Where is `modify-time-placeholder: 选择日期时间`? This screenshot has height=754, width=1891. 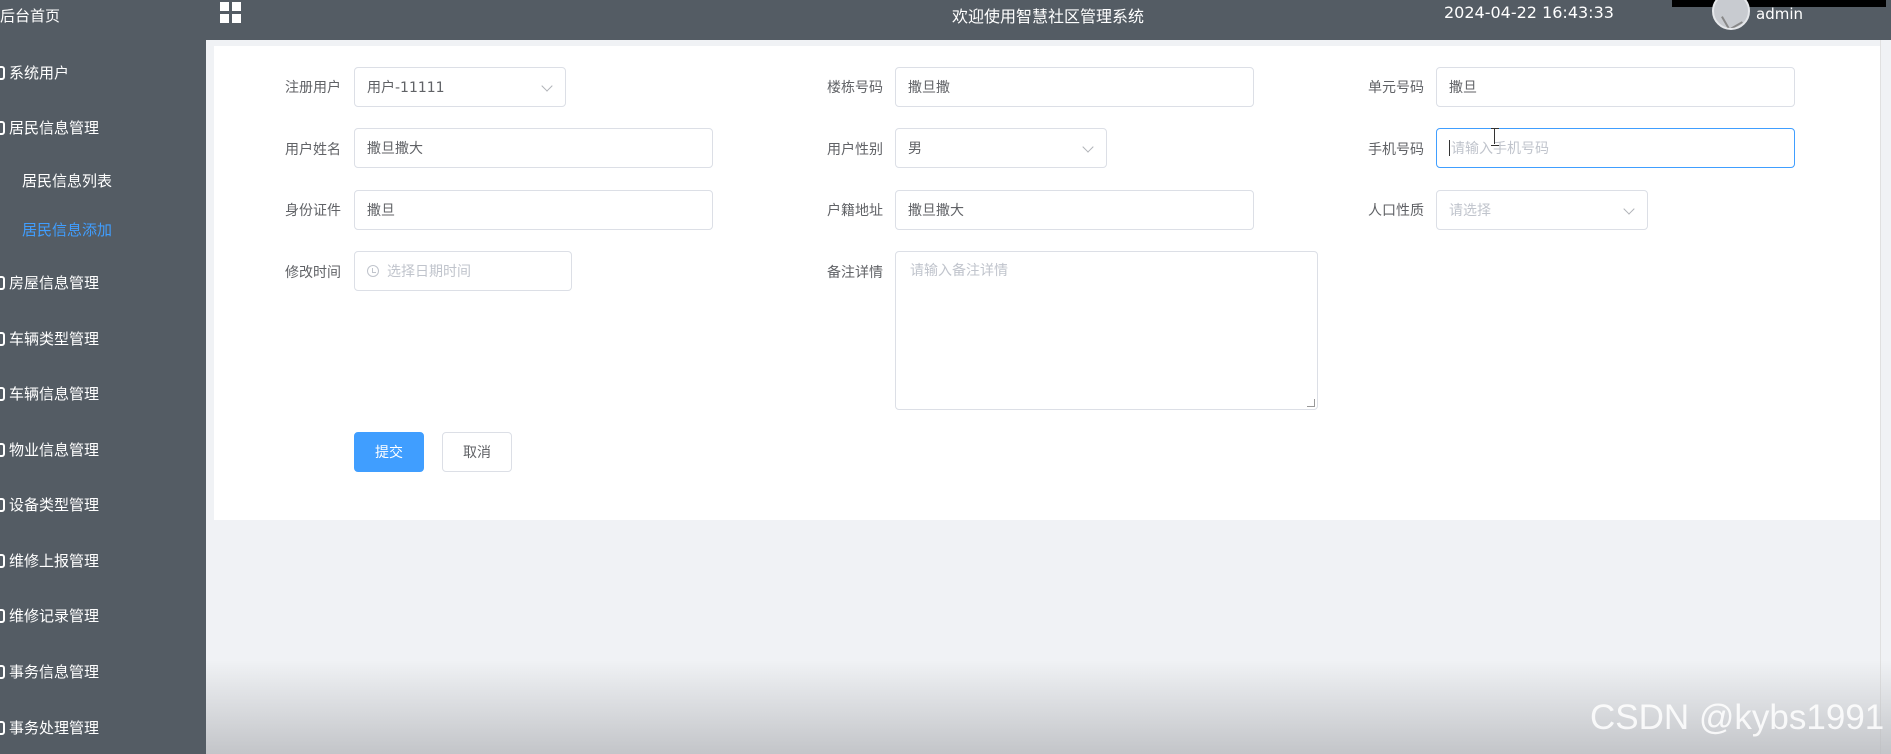 modify-time-placeholder: 选择日期时间 is located at coordinates (429, 272).